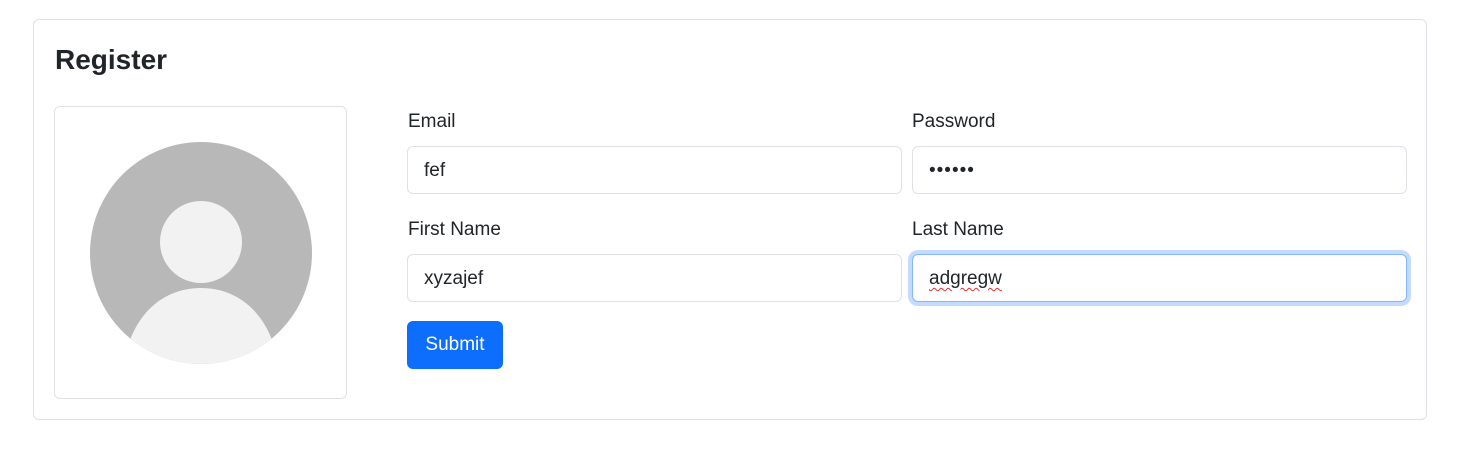  Describe the element at coordinates (111, 59) in the screenshot. I see `page-title: Register` at that location.